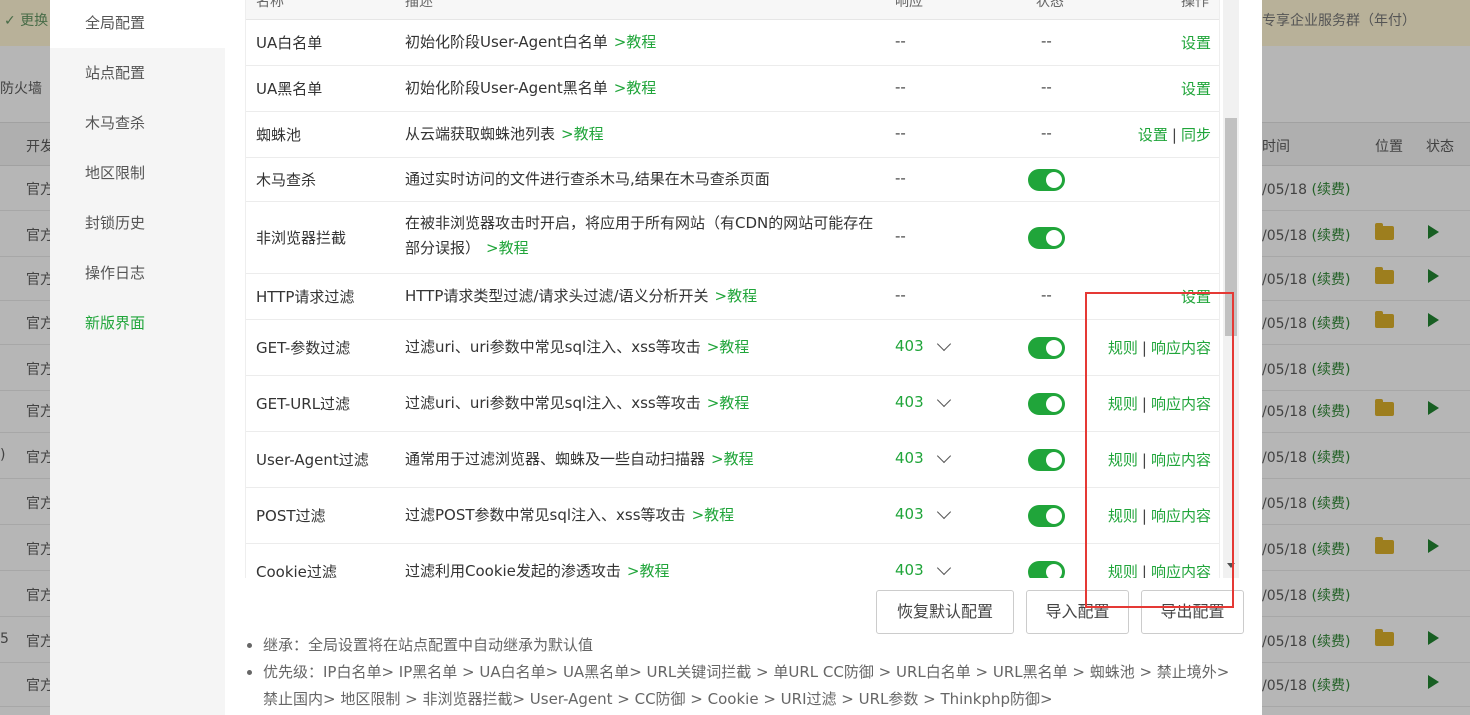 The width and height of the screenshot is (1470, 715). What do you see at coordinates (1077, 612) in the screenshot?
I see `import-config-button: 导入配置` at bounding box center [1077, 612].